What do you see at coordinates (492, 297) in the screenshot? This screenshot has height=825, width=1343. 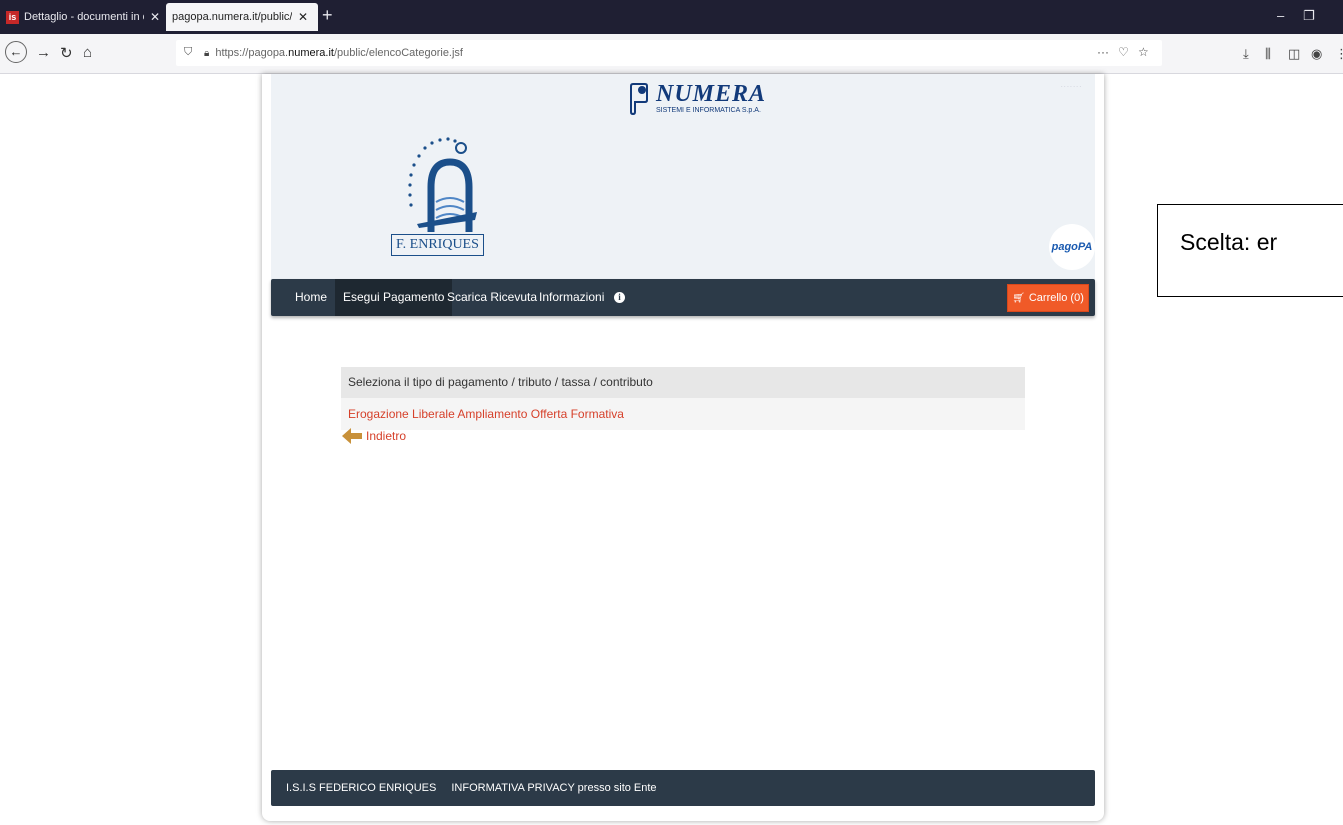 I see `nav-scarica-ricevuta: Scarica Ricevuta` at bounding box center [492, 297].